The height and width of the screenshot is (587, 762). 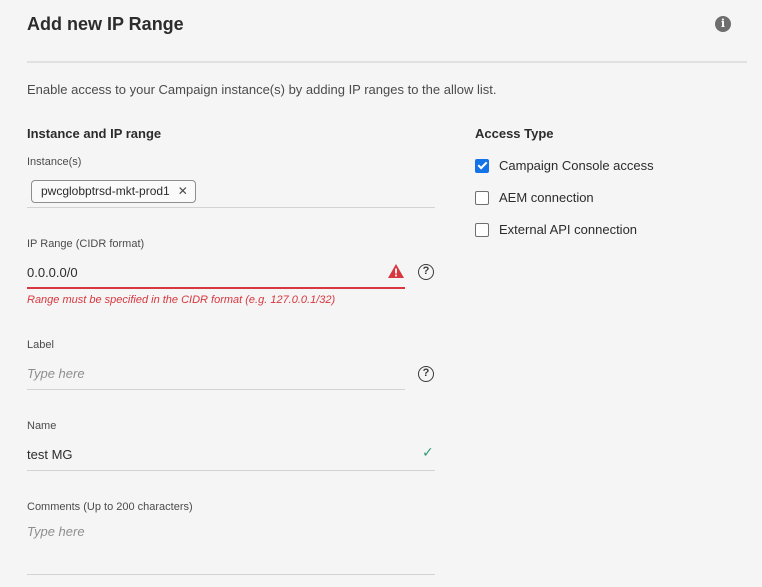 I want to click on instances-label: Instance(s), so click(x=54, y=162).